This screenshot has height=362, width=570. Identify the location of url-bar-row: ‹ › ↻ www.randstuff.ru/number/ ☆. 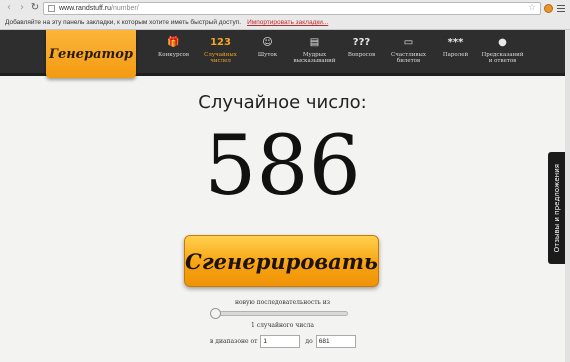
(285, 8).